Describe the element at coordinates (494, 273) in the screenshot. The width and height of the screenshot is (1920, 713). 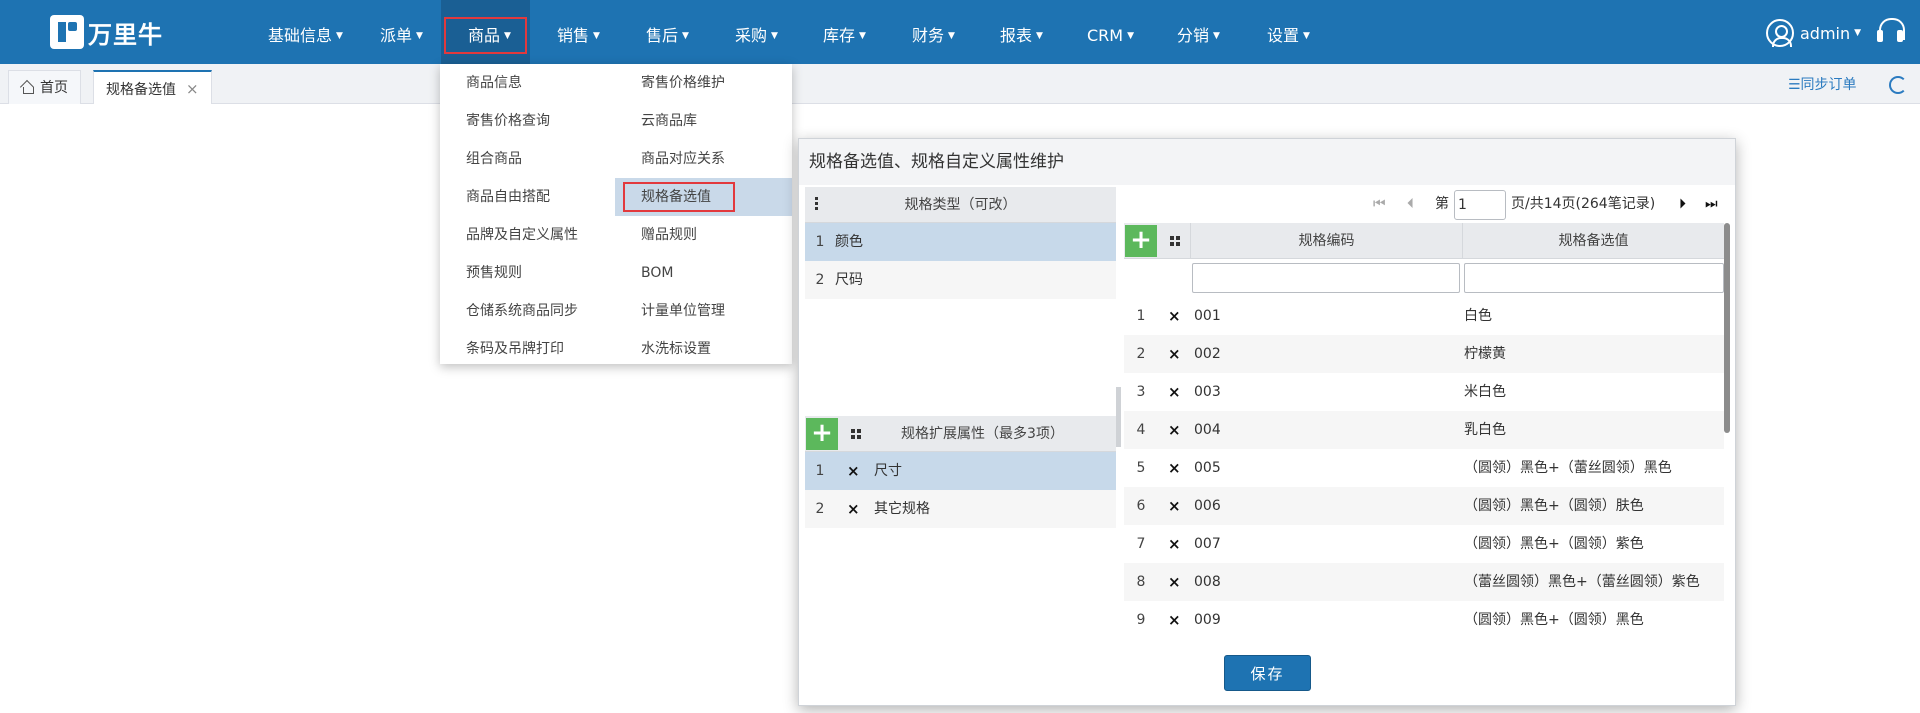
I see `menu-item-presale-rules: 预售规则` at that location.